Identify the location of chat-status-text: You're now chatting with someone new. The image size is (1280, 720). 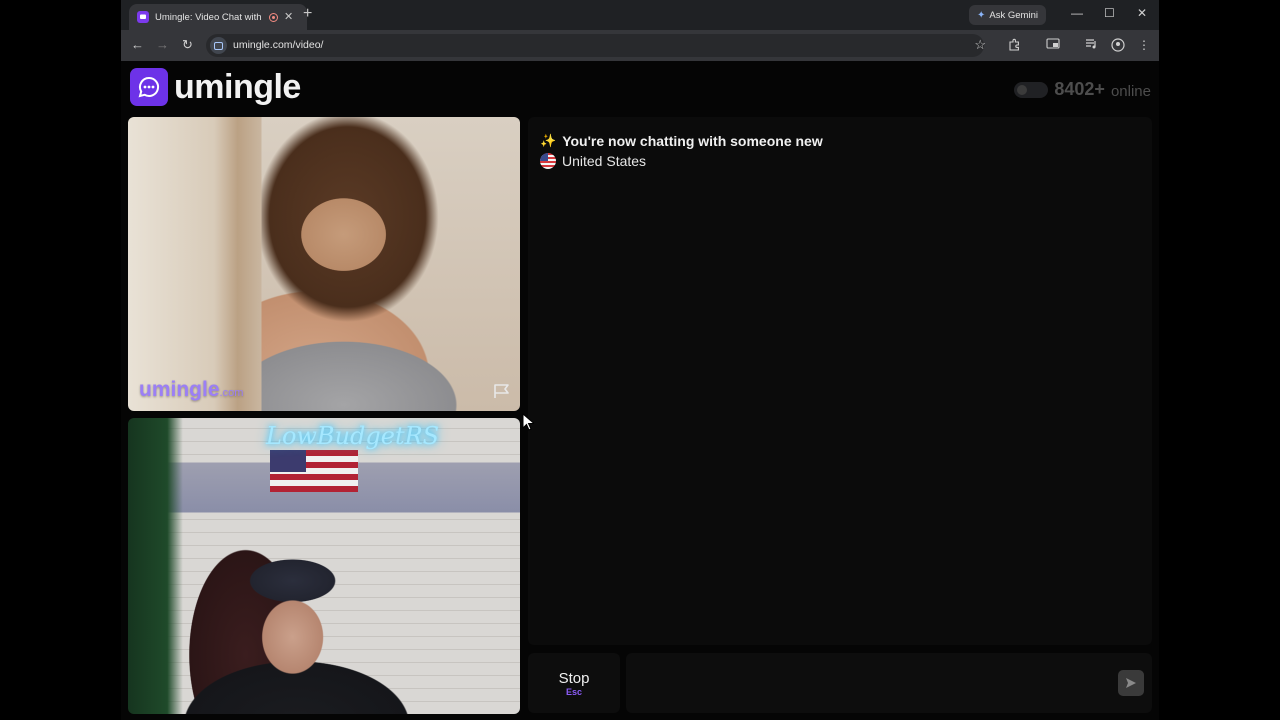
(692, 141).